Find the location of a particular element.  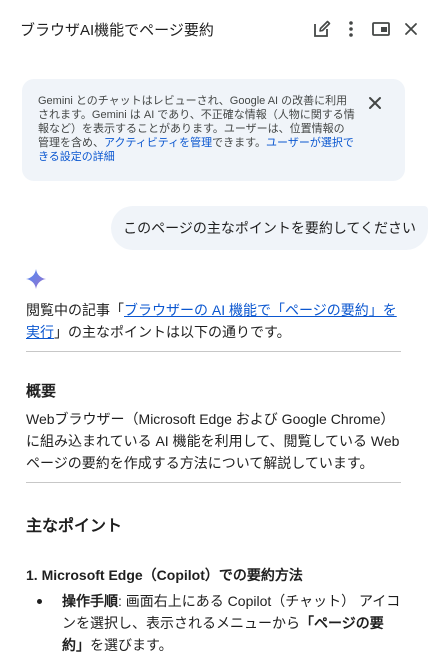

dismiss-notice-icon is located at coordinates (375, 103).